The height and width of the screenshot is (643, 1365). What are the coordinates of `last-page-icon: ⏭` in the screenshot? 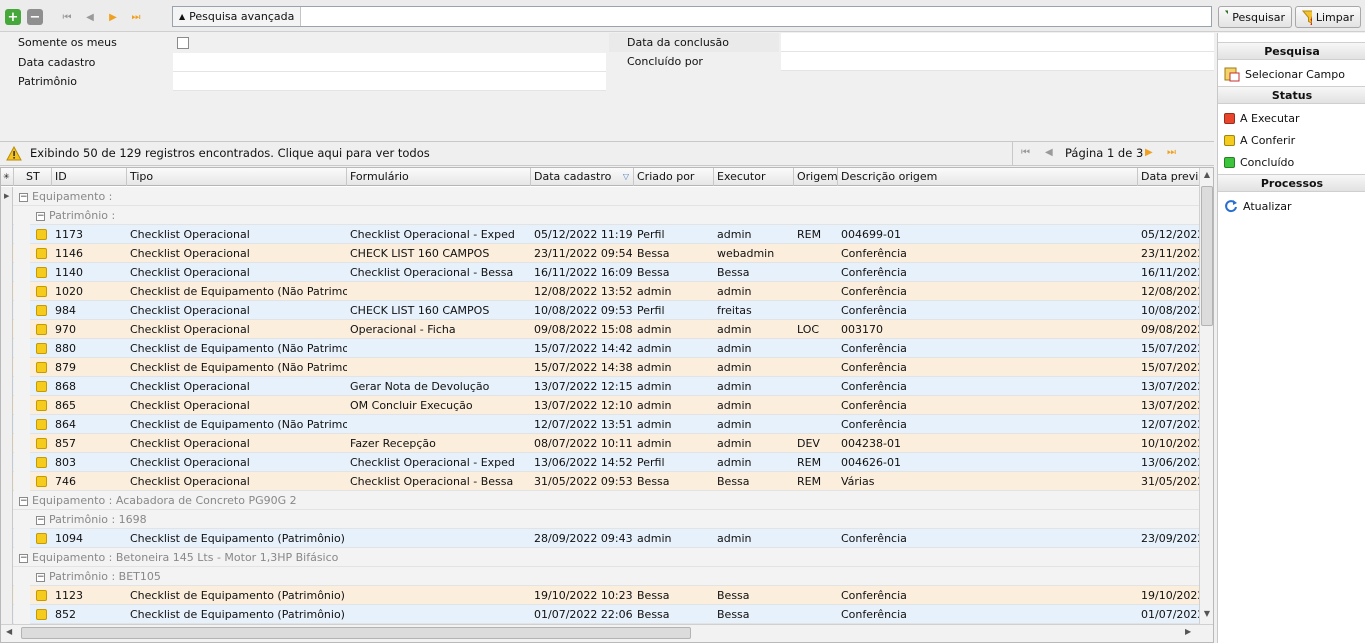 It's located at (1171, 152).